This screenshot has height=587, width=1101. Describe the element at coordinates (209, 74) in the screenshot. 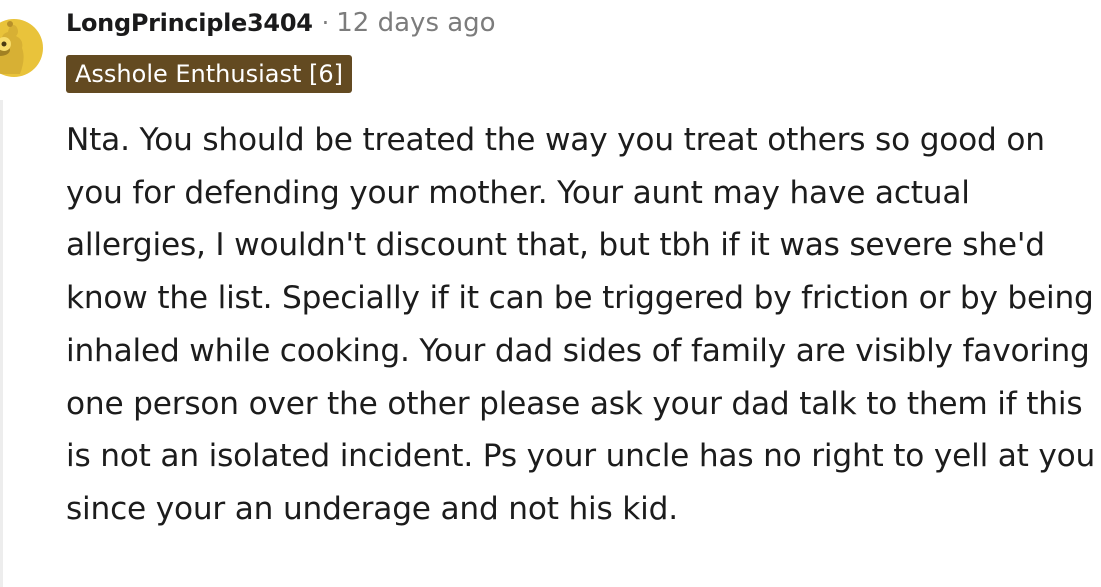

I see `user-flair-badge: Asshole Enthusiast [6]` at that location.